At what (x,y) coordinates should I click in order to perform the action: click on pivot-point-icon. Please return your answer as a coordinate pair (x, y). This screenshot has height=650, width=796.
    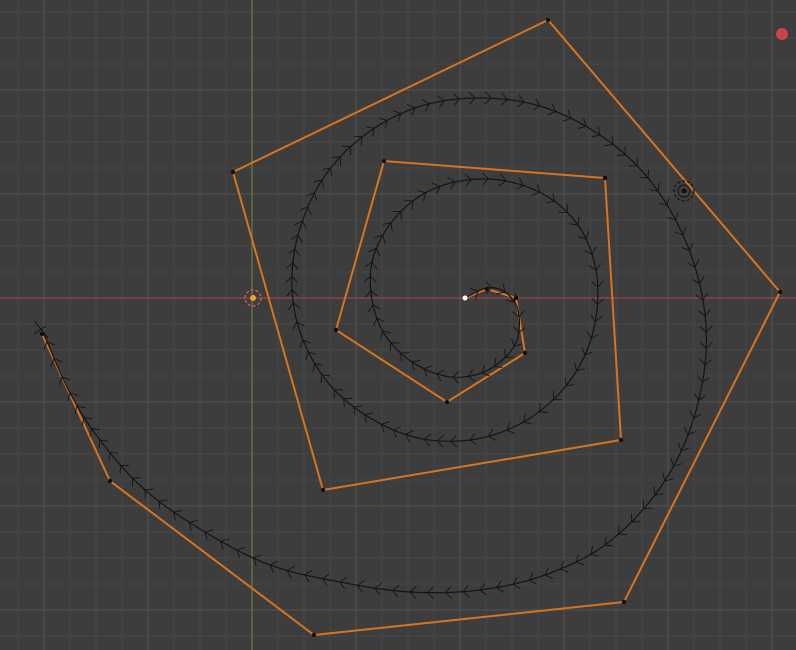
    Looking at the image, I should click on (684, 191).